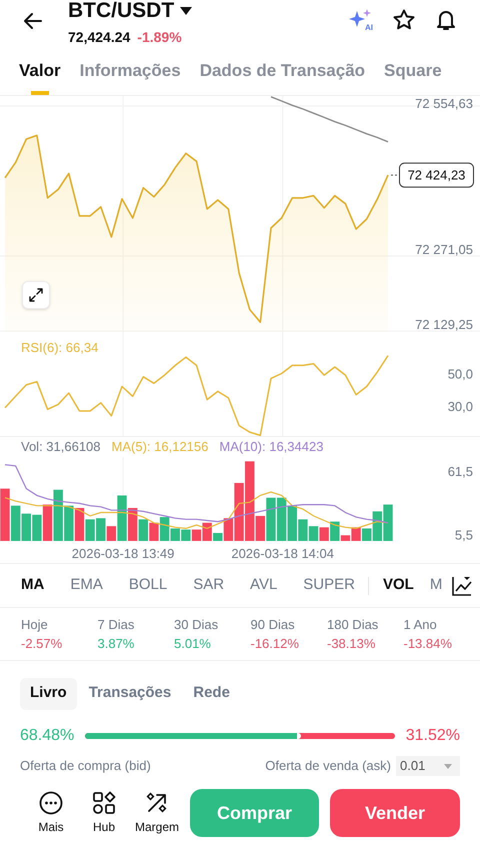  Describe the element at coordinates (117, 644) in the screenshot. I see `period-change: 3.87%` at that location.